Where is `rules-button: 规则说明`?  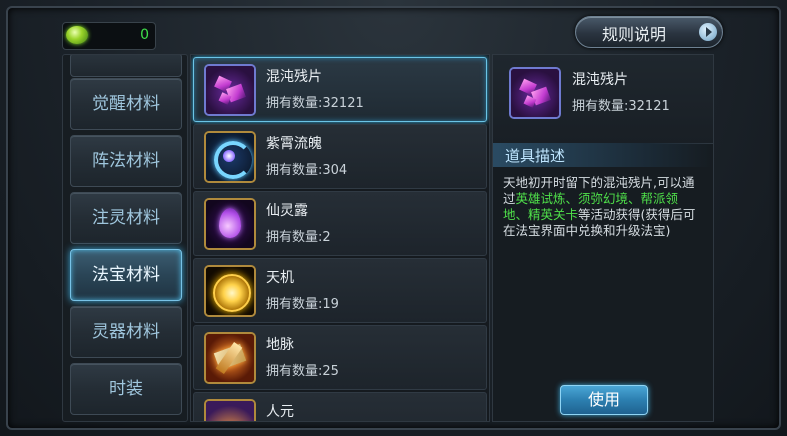
rules-button: 规则说明 is located at coordinates (649, 32).